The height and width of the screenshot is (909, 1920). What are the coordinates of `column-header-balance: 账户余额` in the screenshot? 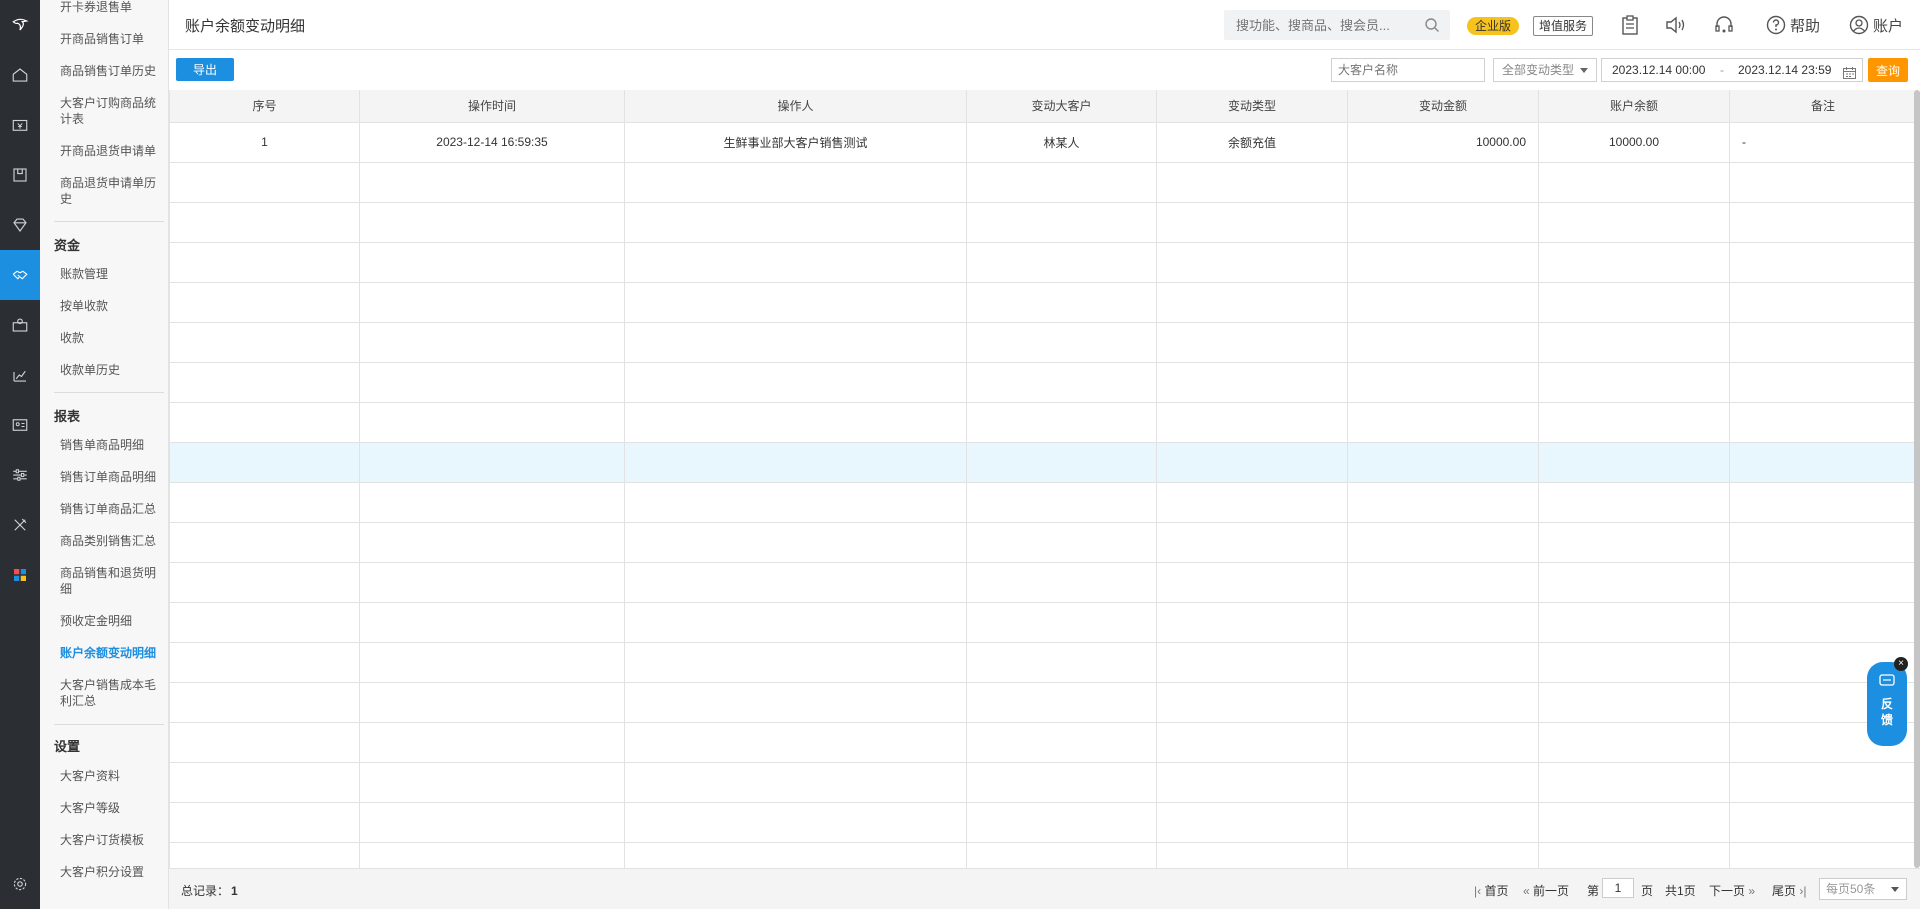 It's located at (1634, 106).